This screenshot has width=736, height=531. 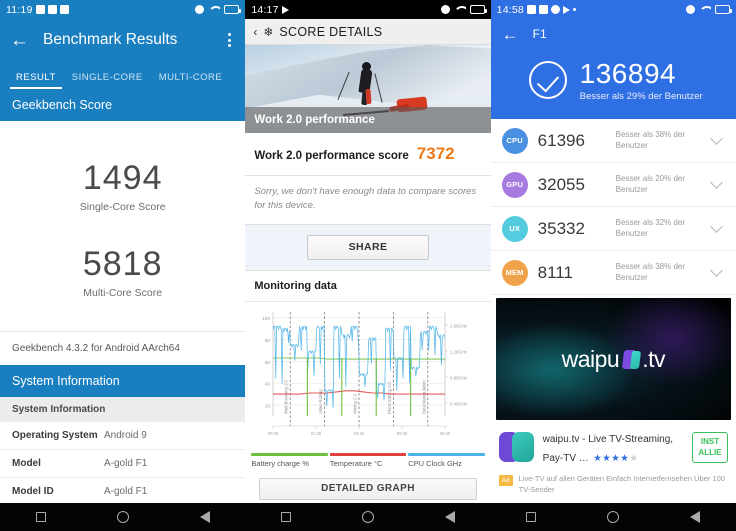 I want to click on app-bar-antutu: ← F1, so click(x=613, y=34).